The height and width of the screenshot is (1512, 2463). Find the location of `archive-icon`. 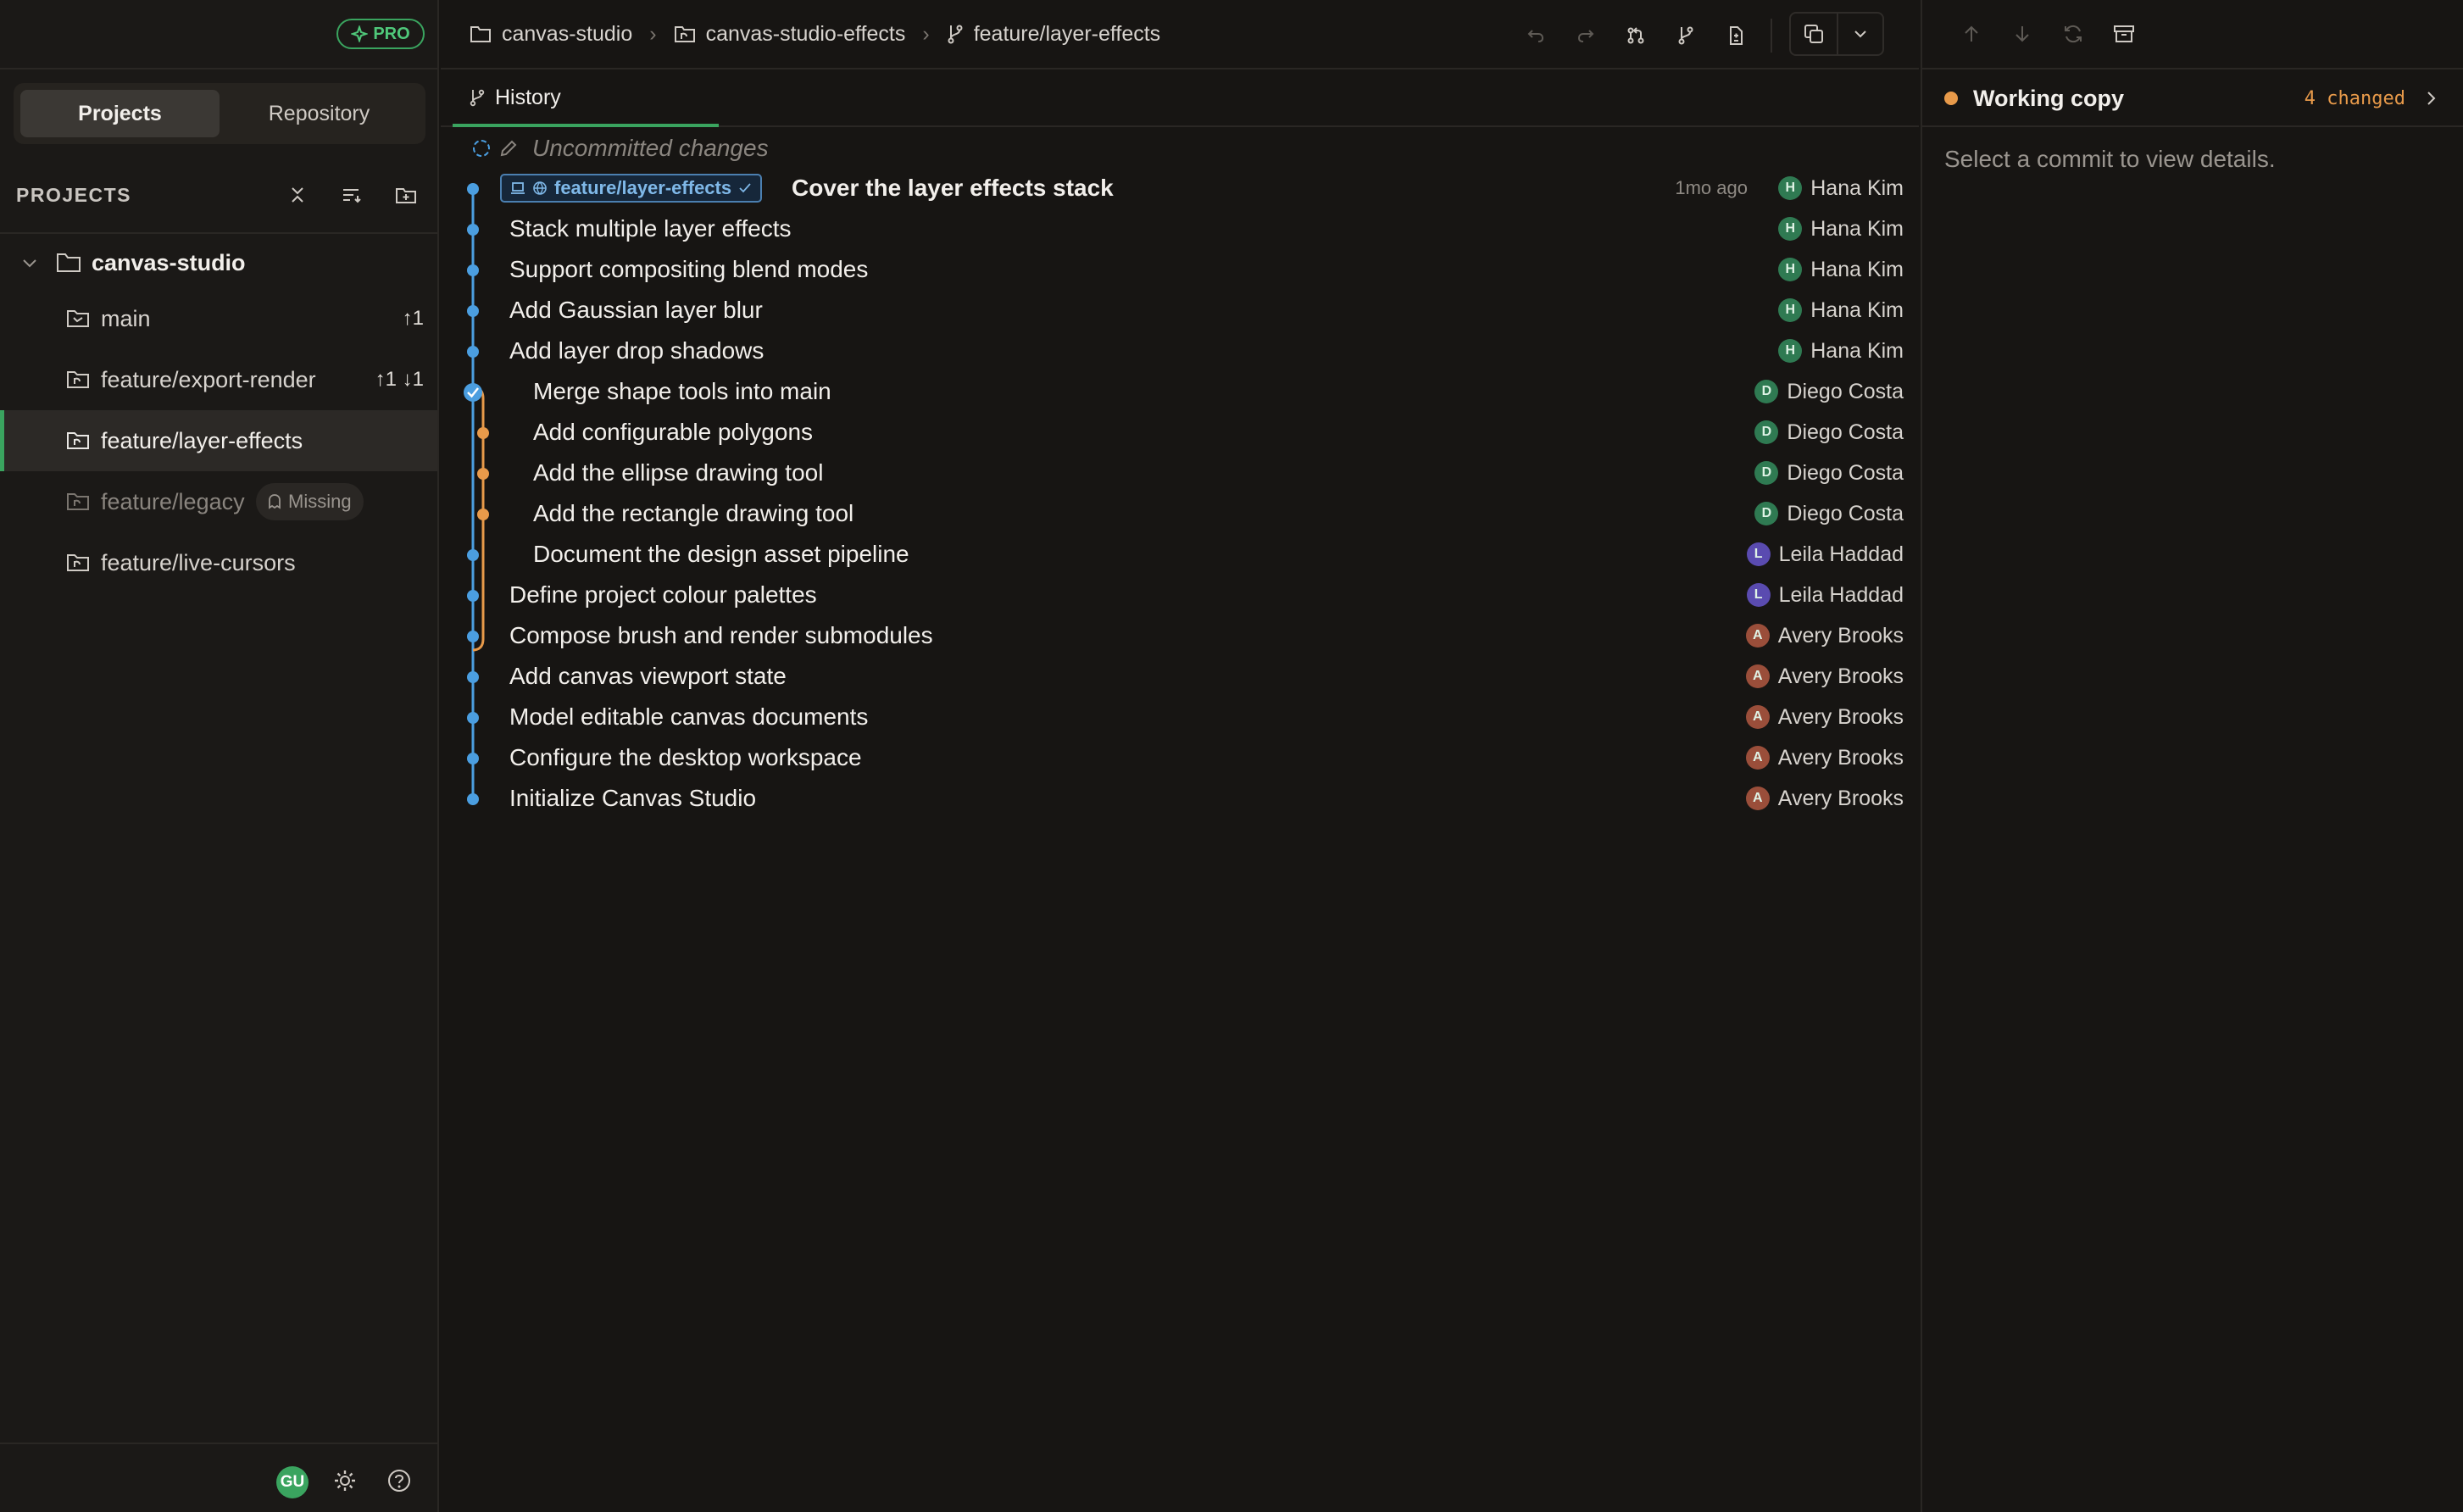

archive-icon is located at coordinates (2124, 34).